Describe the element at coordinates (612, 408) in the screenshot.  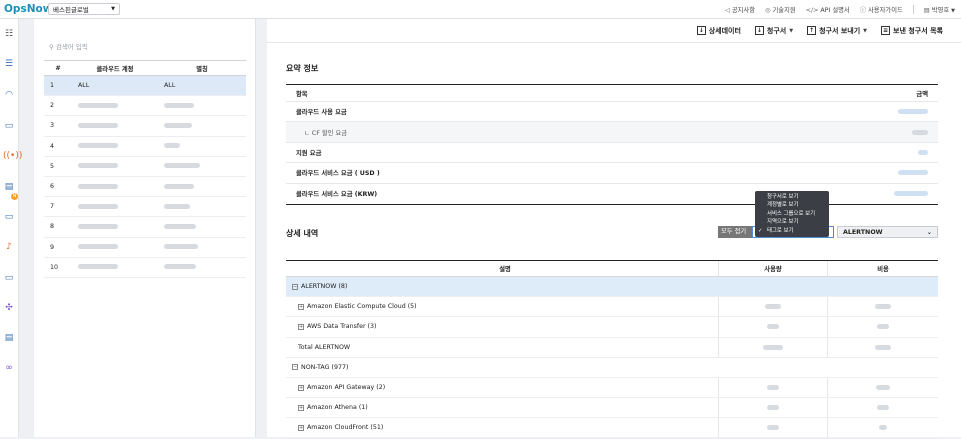
I see `table-row: + Amazon Athena (1)` at that location.